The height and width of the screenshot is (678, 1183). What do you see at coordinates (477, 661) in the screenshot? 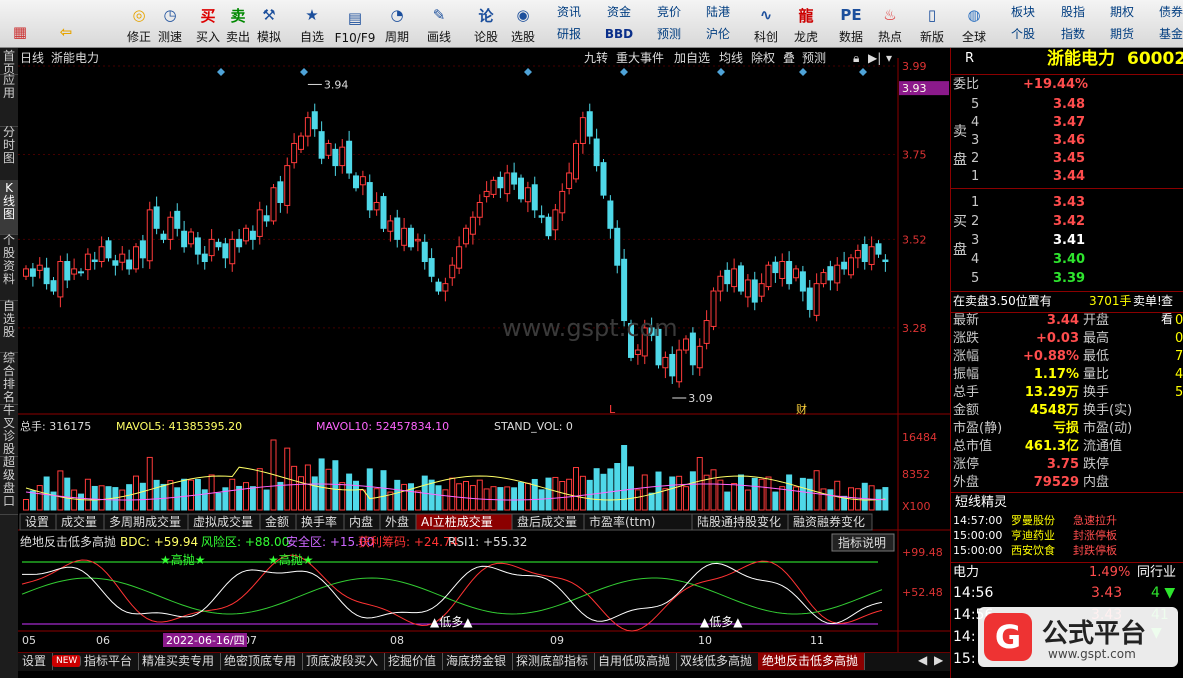
I see `bottom-tab: 海底捞金银` at bounding box center [477, 661].